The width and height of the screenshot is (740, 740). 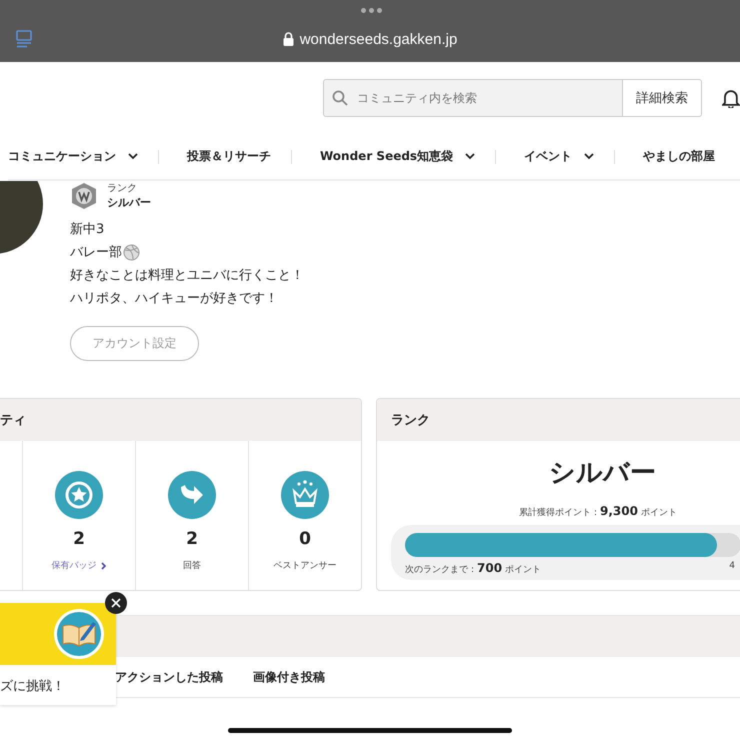 I want to click on bio-text: バレー部, so click(x=96, y=253).